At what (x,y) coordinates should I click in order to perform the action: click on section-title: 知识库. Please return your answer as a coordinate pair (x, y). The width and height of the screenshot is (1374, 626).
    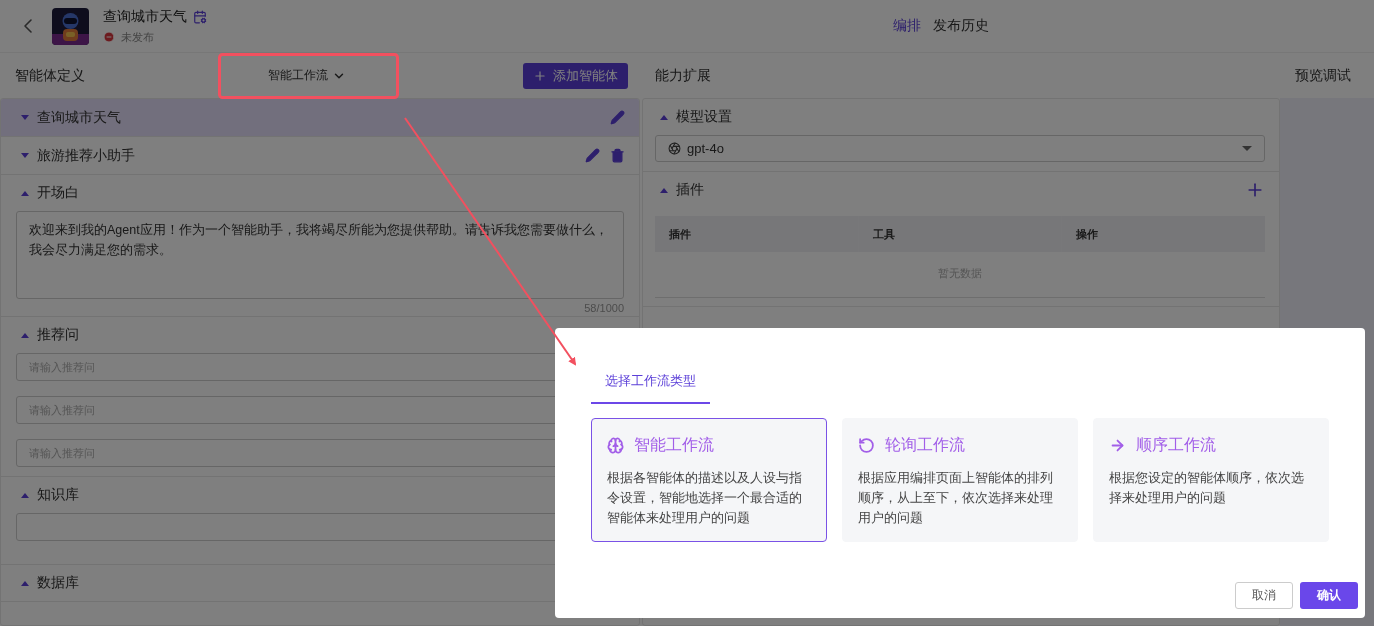
    Looking at the image, I should click on (58, 495).